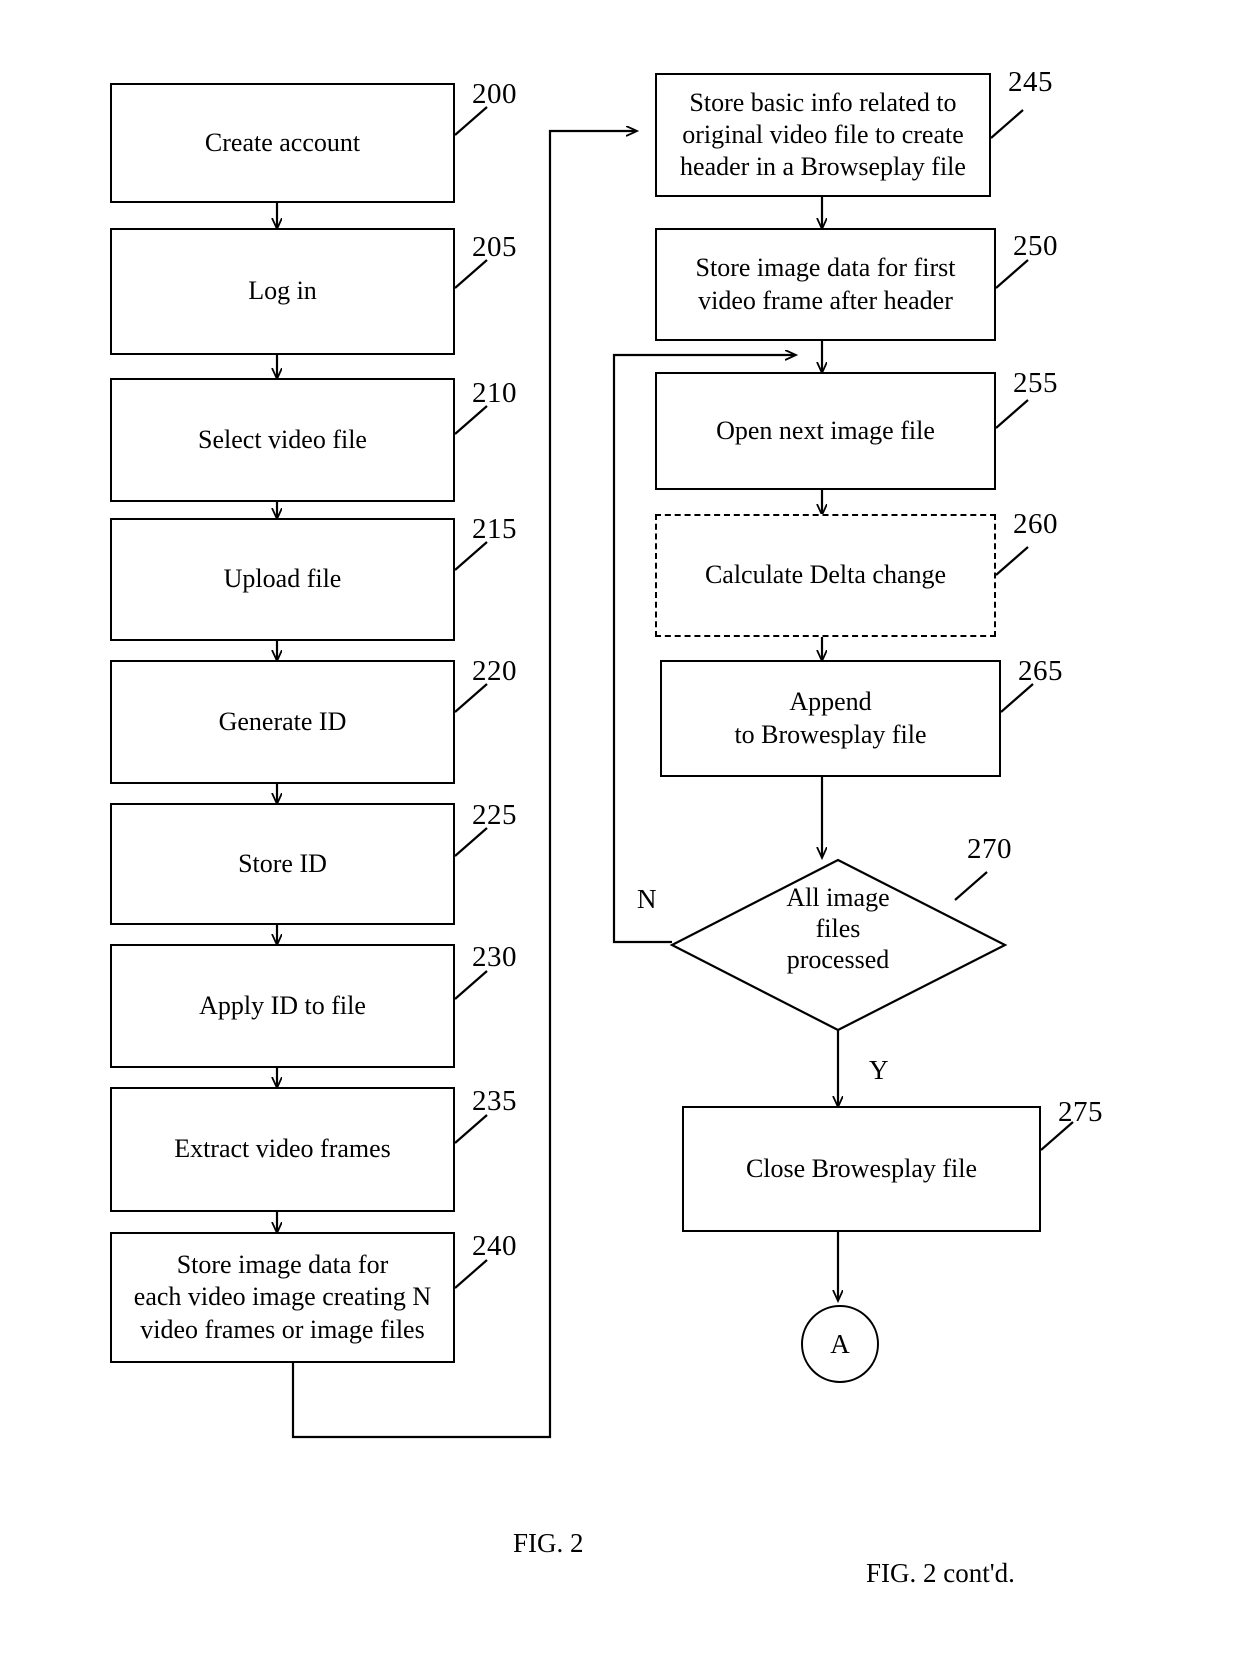  I want to click on reference-numeral-220: 220, so click(494, 671).